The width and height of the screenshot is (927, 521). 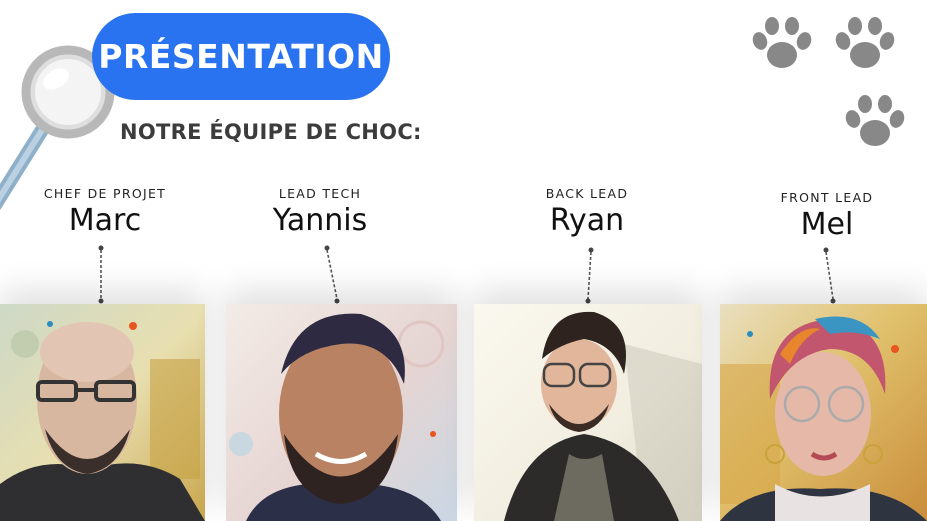 What do you see at coordinates (823, 412) in the screenshot?
I see `portrait-mel` at bounding box center [823, 412].